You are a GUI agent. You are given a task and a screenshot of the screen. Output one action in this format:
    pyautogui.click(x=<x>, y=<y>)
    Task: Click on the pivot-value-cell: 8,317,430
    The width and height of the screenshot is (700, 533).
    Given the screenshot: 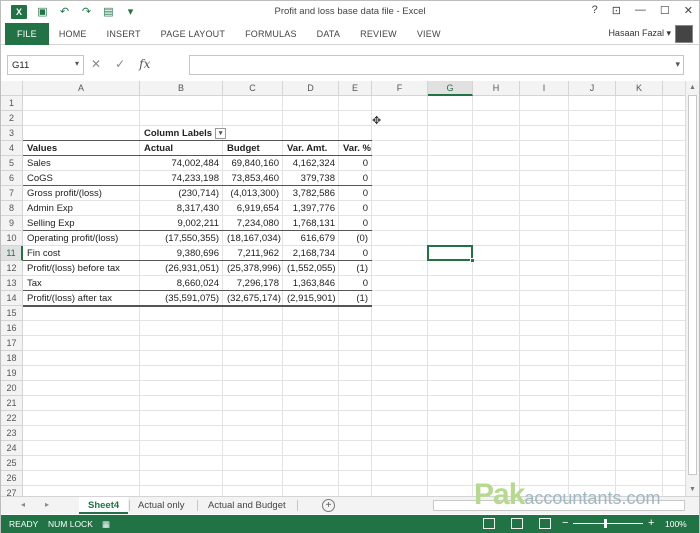 What is the action you would take?
    pyautogui.click(x=181, y=208)
    